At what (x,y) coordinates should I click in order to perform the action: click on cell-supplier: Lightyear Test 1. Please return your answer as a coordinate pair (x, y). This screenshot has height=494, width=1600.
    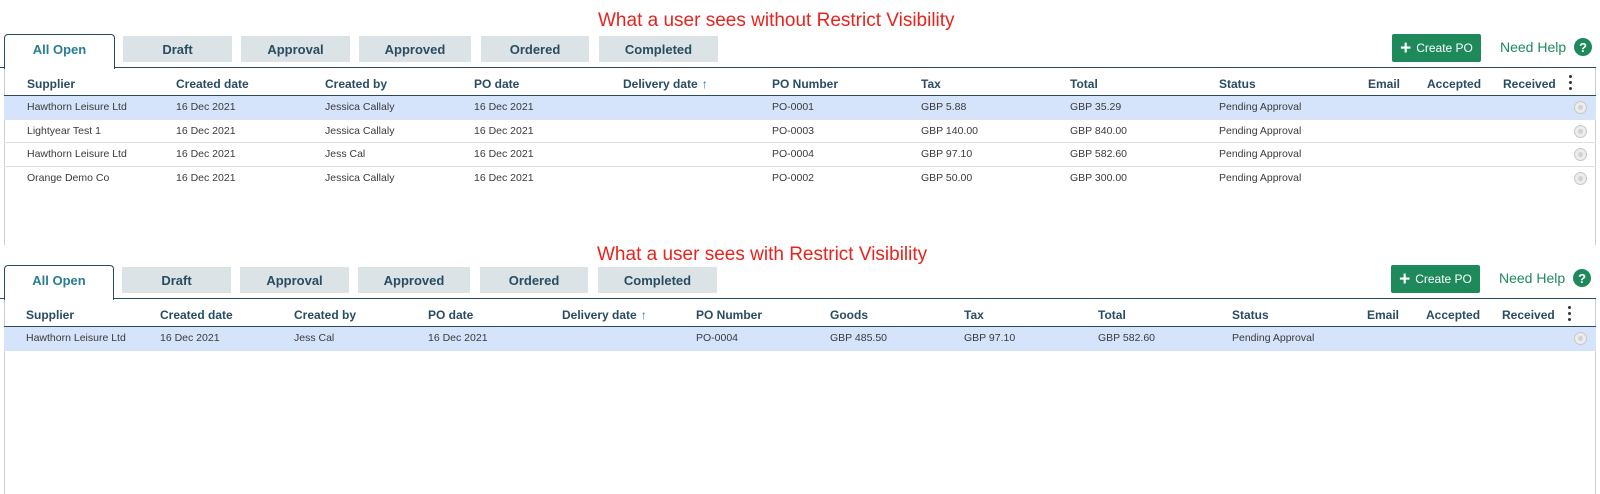
    Looking at the image, I should click on (64, 130).